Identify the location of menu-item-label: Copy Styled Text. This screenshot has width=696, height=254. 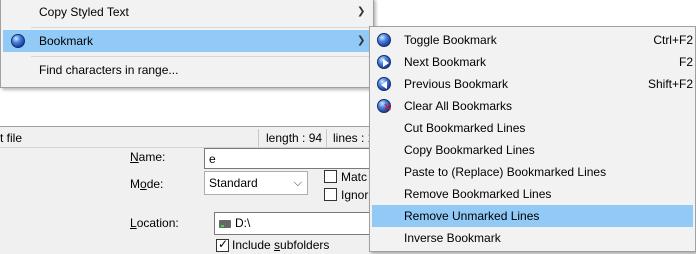
(84, 12).